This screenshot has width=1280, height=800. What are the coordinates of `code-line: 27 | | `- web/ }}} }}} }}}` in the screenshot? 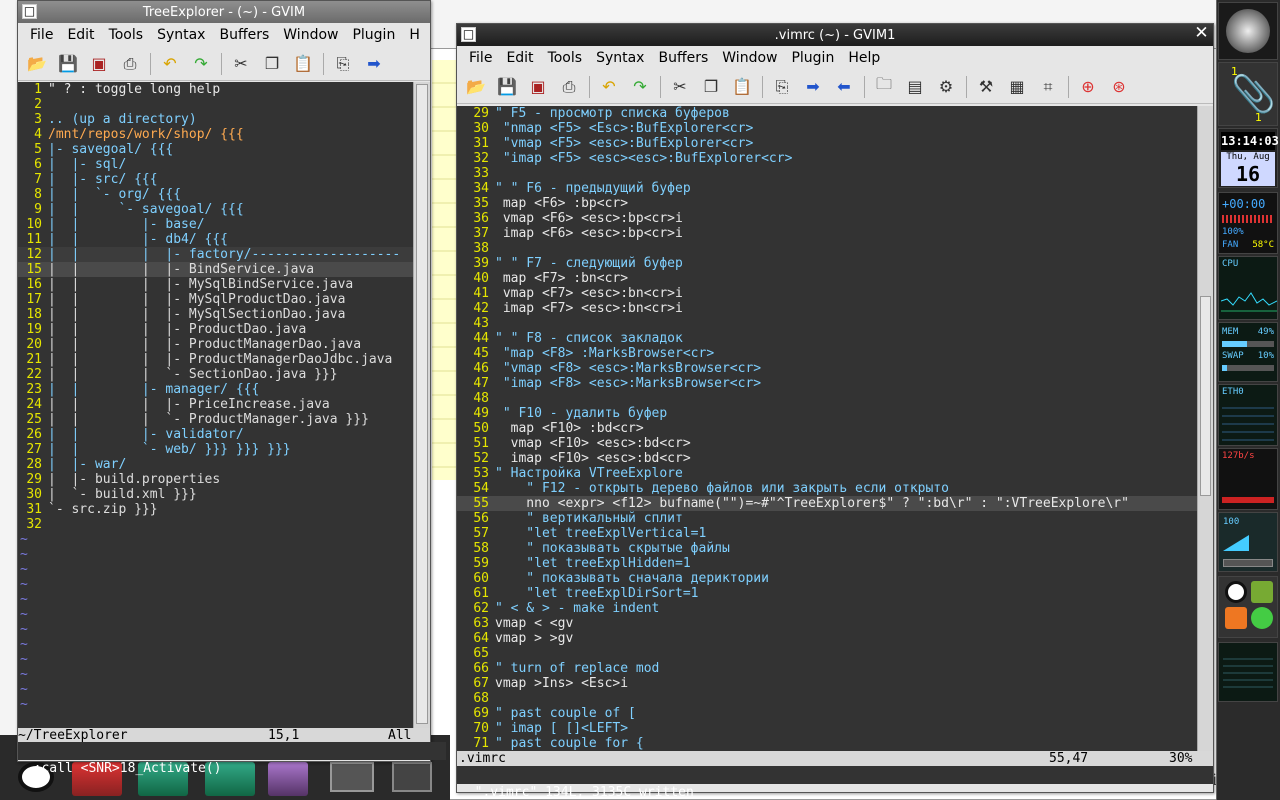 It's located at (215, 449).